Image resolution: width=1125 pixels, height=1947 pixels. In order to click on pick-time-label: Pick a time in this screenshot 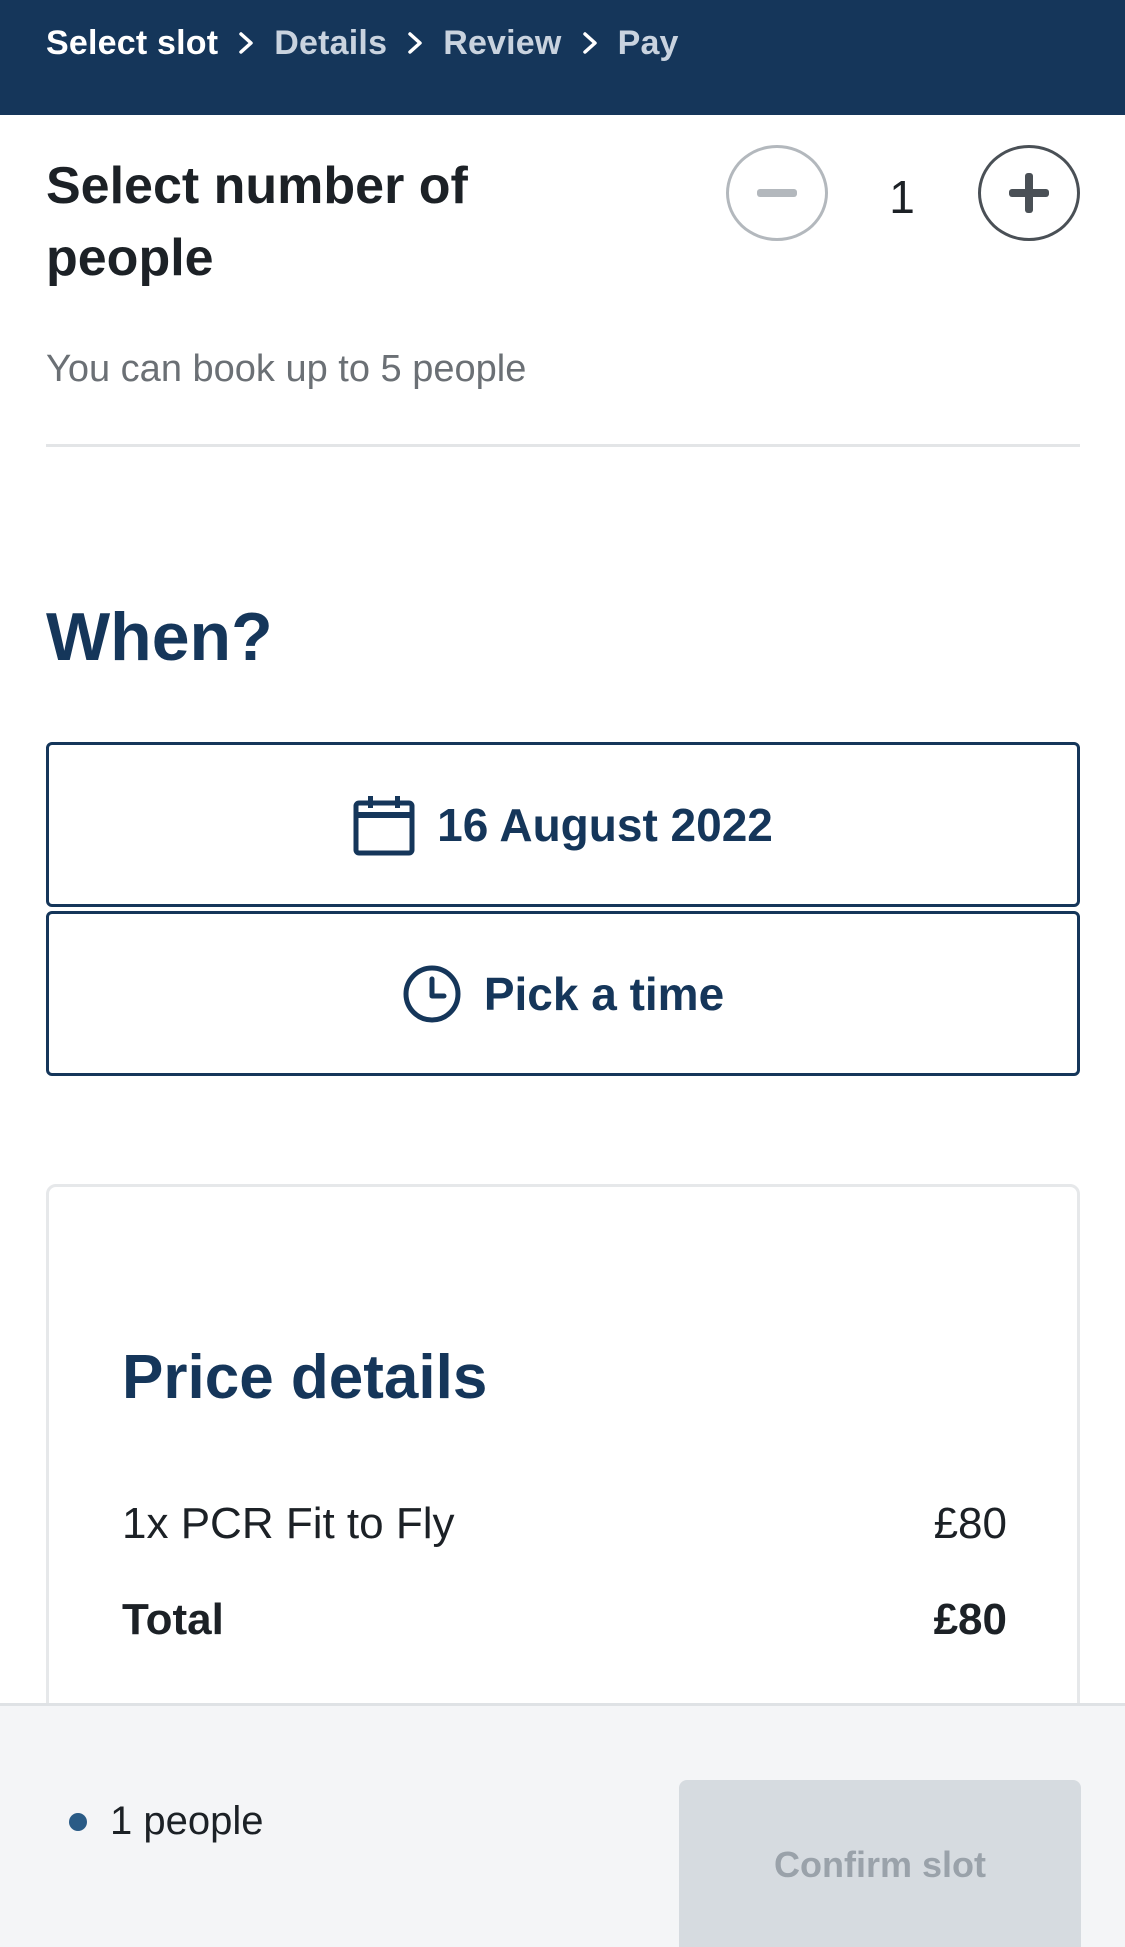, I will do `click(604, 993)`.